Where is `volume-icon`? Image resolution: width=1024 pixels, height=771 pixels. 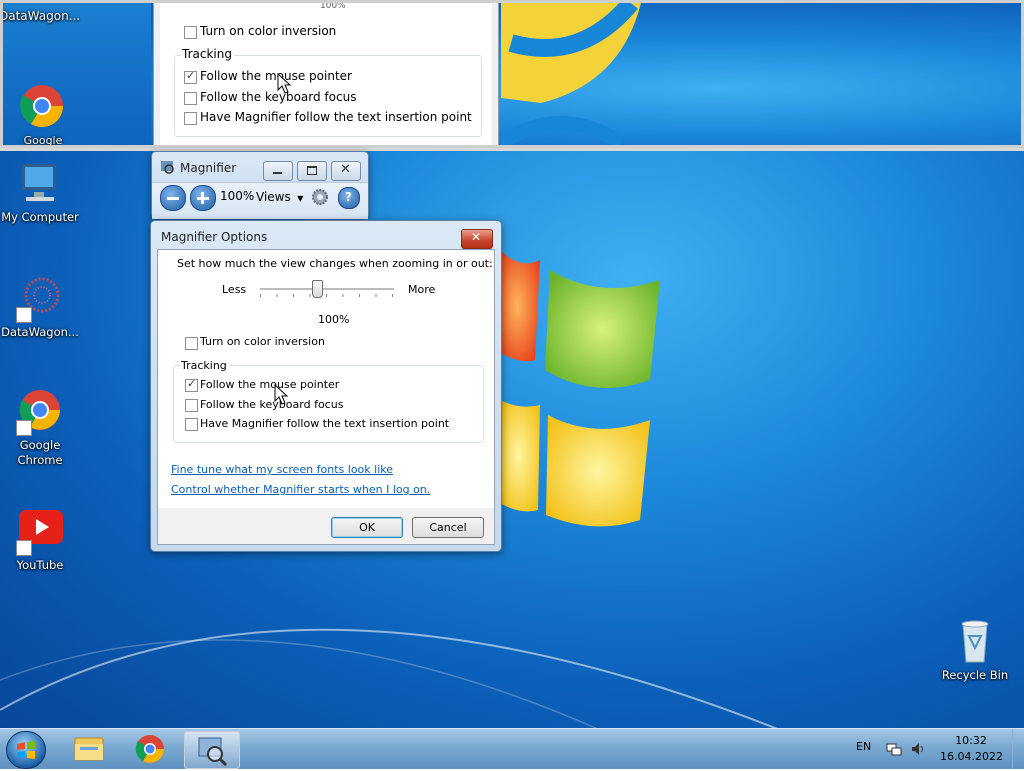
volume-icon is located at coordinates (918, 749).